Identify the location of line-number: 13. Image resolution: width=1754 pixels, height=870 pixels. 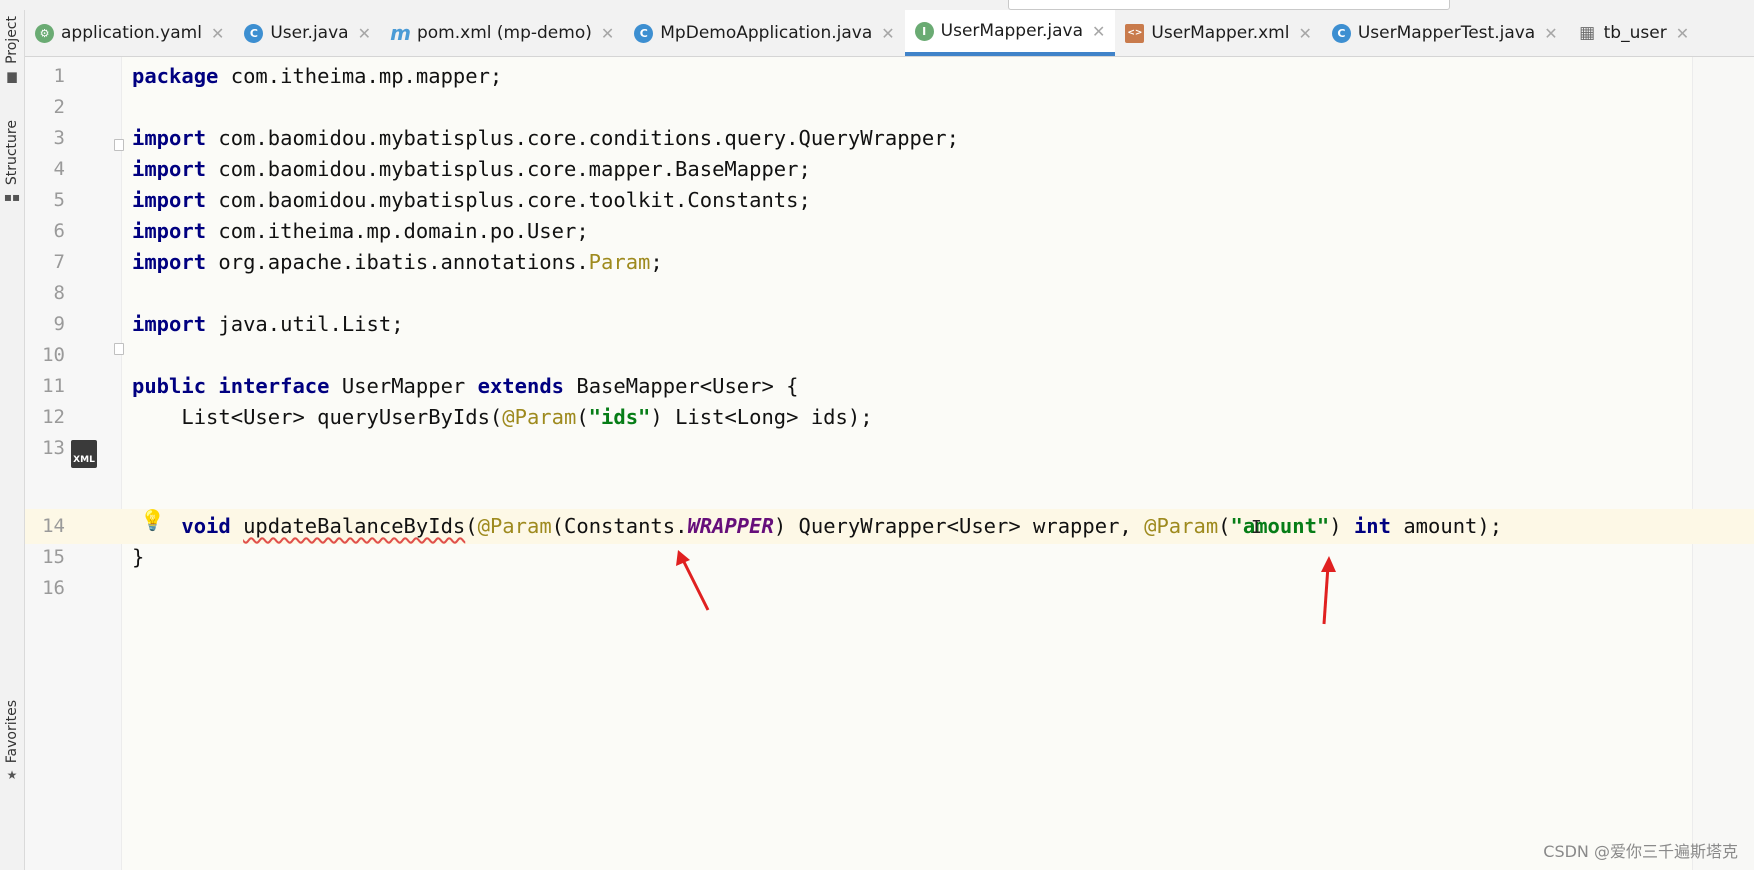
(53, 448).